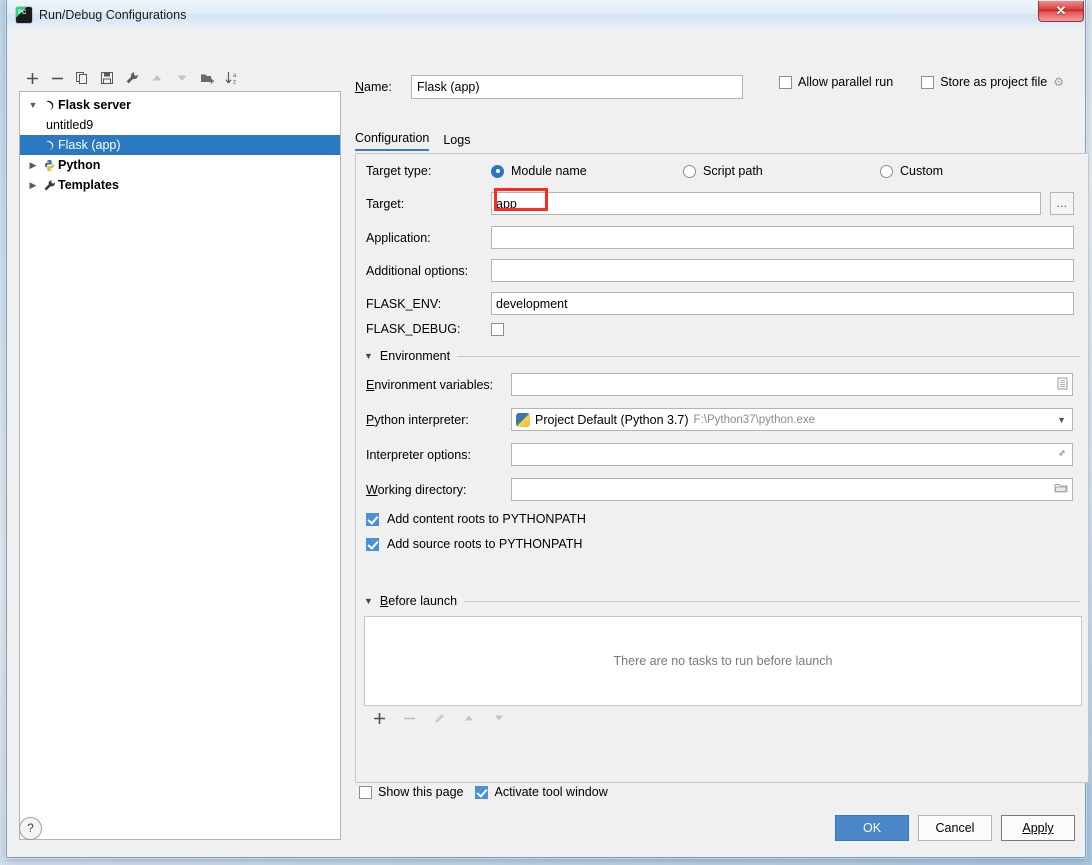 This screenshot has height=865, width=1092. What do you see at coordinates (94, 105) in the screenshot?
I see `tree-node-label: Flask server` at bounding box center [94, 105].